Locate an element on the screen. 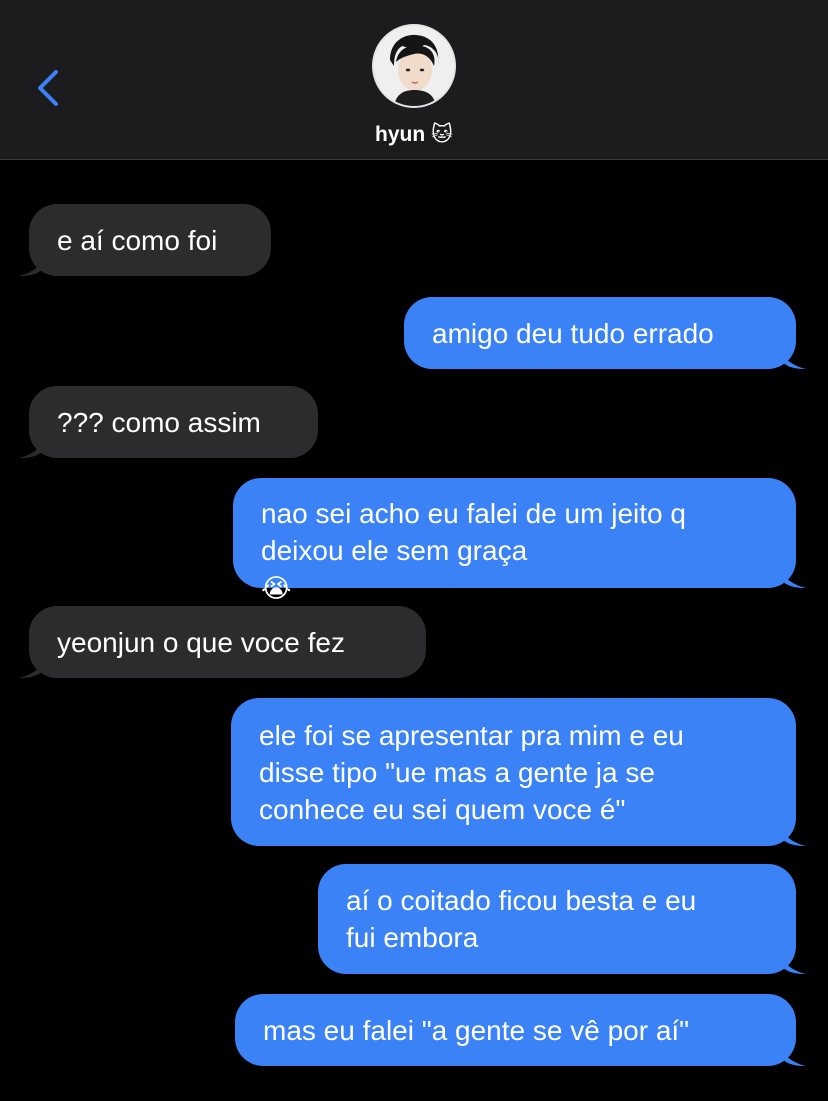 Image resolution: width=828 pixels, height=1101 pixels. message-bubble-sent: mas eu falei "a gente se vê por aí" is located at coordinates (520, 1030).